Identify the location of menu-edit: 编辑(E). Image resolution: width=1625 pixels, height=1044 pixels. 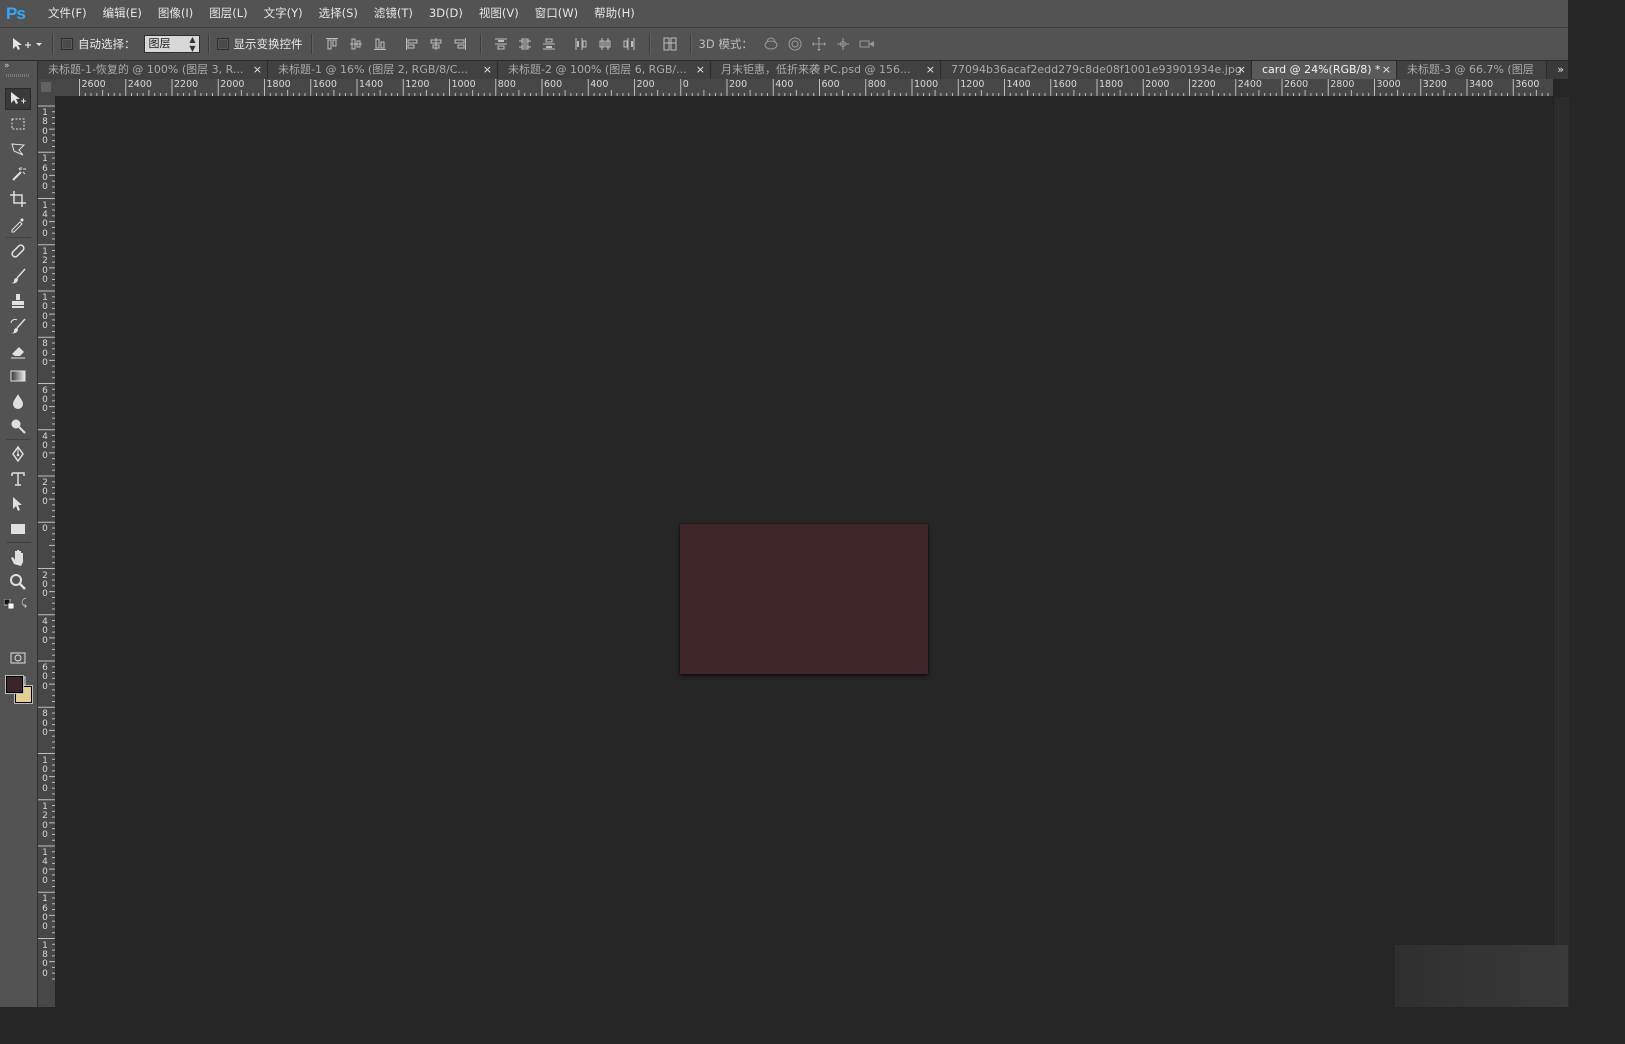
(122, 13).